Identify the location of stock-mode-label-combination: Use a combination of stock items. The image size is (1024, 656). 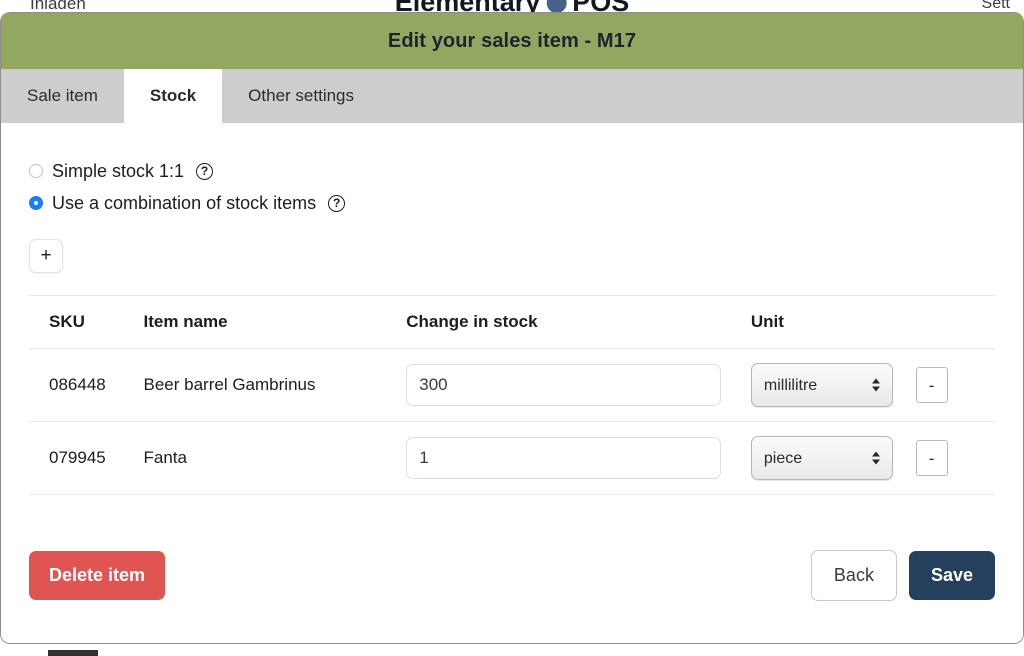
(184, 203).